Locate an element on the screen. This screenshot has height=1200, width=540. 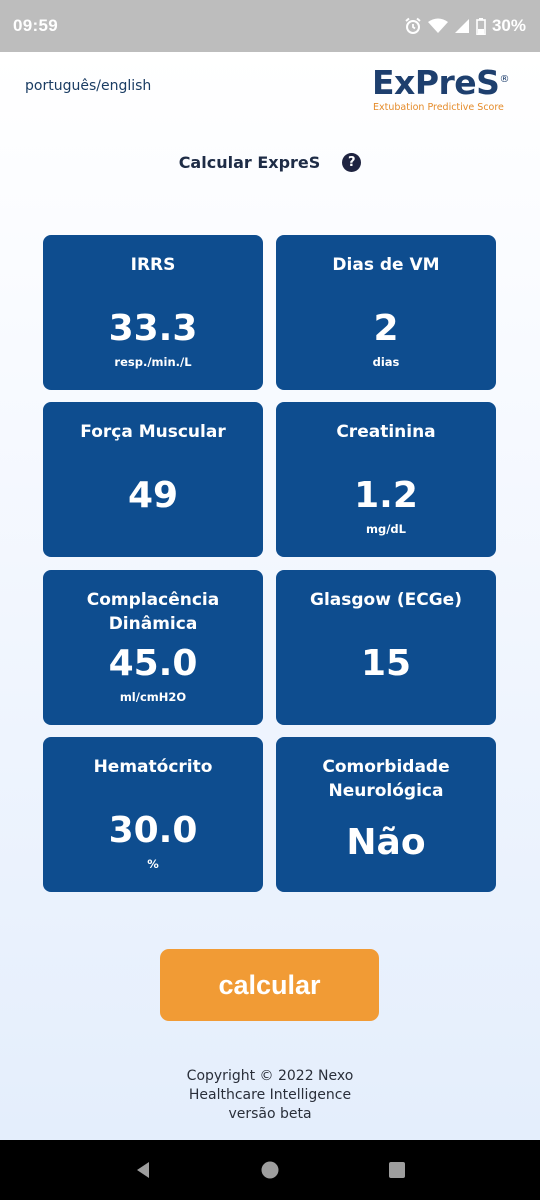
card-glasgow: Glasgow (ECGe) 15 is located at coordinates (386, 647).